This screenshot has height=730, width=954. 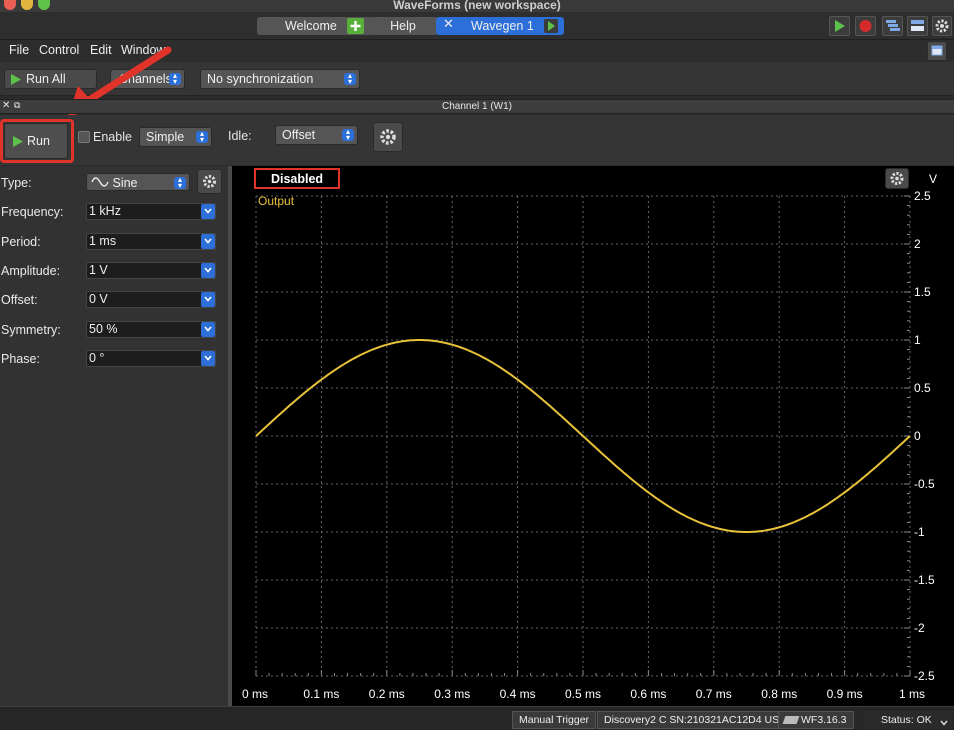 I want to click on tab-wavegen: ✕ Wavegen 1, so click(x=500, y=25).